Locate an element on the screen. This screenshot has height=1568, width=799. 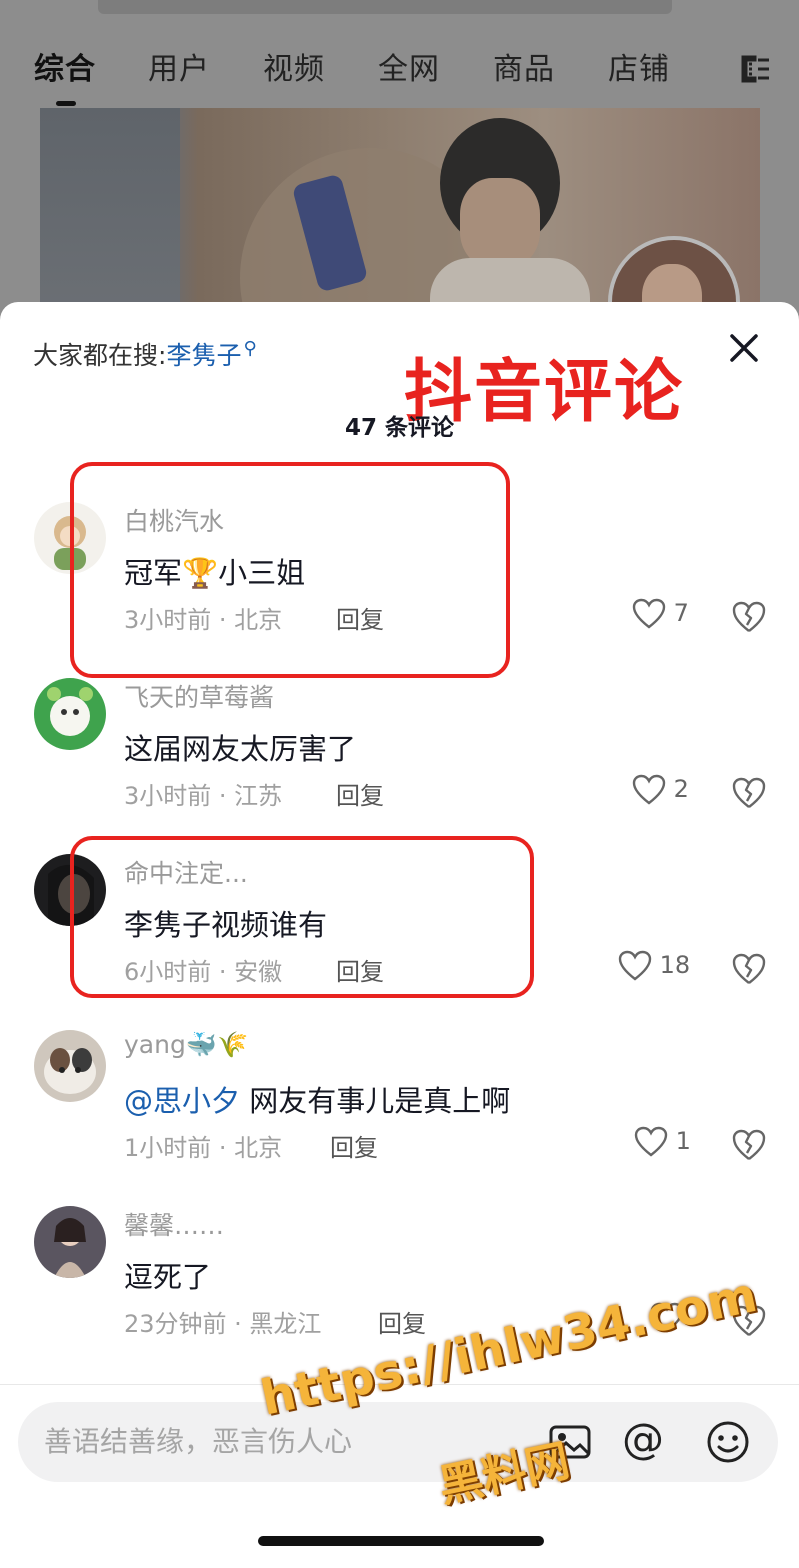
tab-web: 全网 is located at coordinates (409, 66).